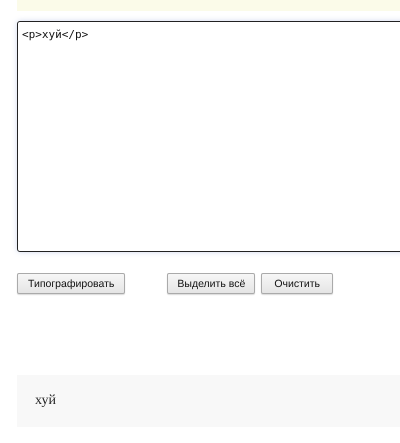 The height and width of the screenshot is (443, 400). What do you see at coordinates (45, 401) in the screenshot?
I see `result-text: хуй` at bounding box center [45, 401].